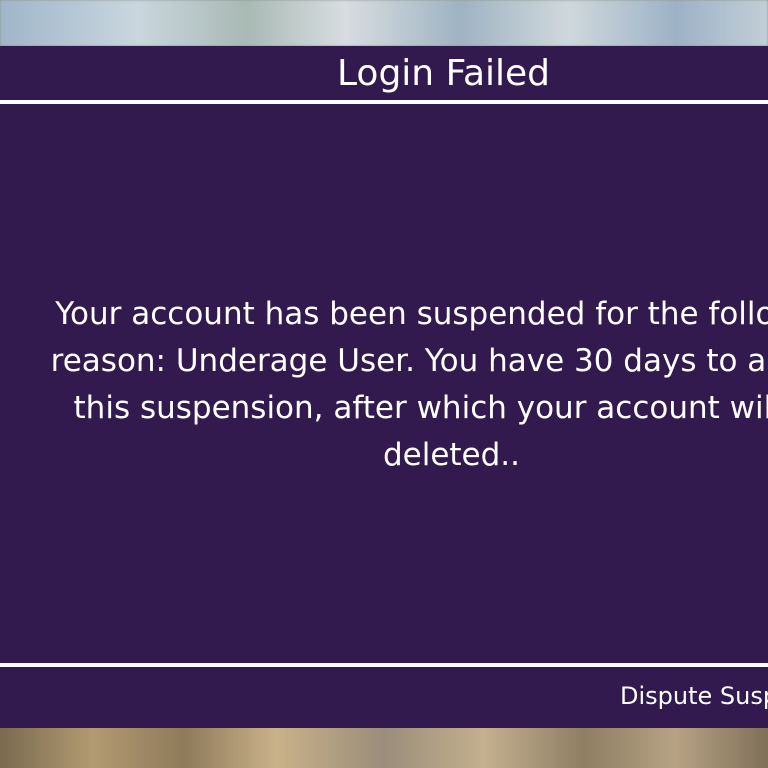 This screenshot has height=768, width=768. Describe the element at coordinates (384, 23) in the screenshot. I see `background-top` at that location.